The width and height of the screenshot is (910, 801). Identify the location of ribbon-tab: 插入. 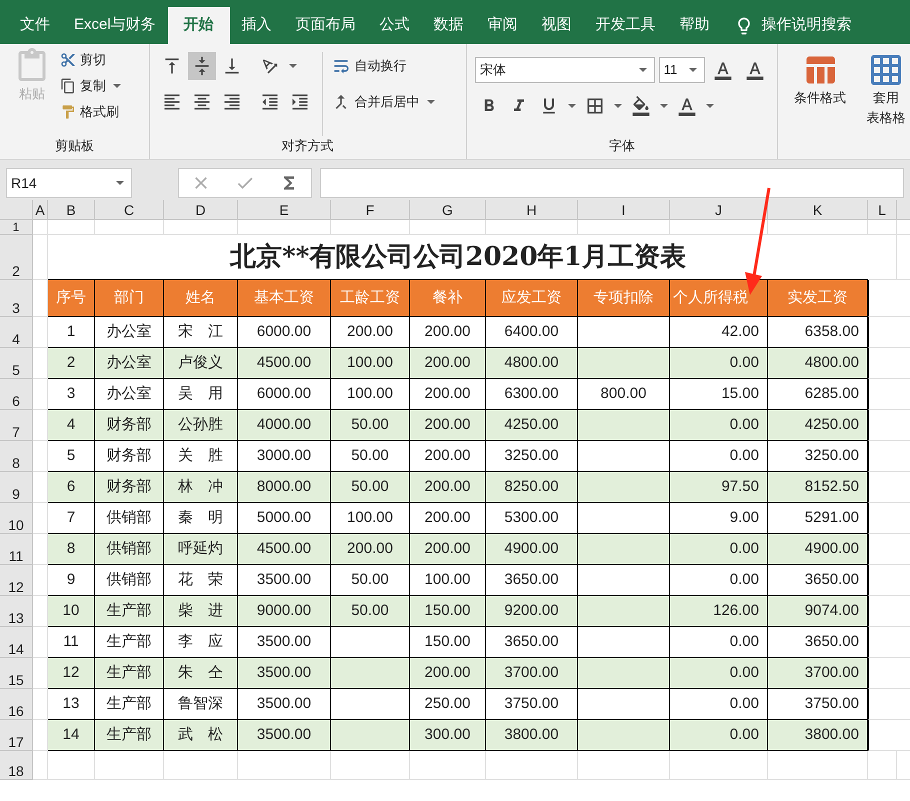
(257, 25).